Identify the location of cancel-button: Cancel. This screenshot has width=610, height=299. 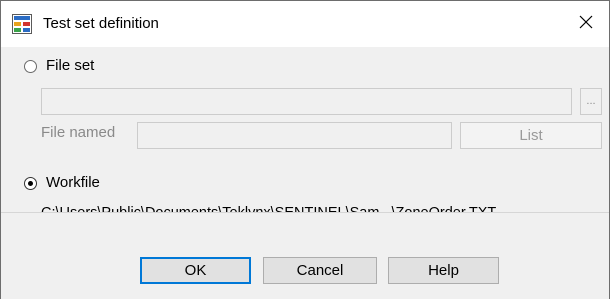
(320, 270).